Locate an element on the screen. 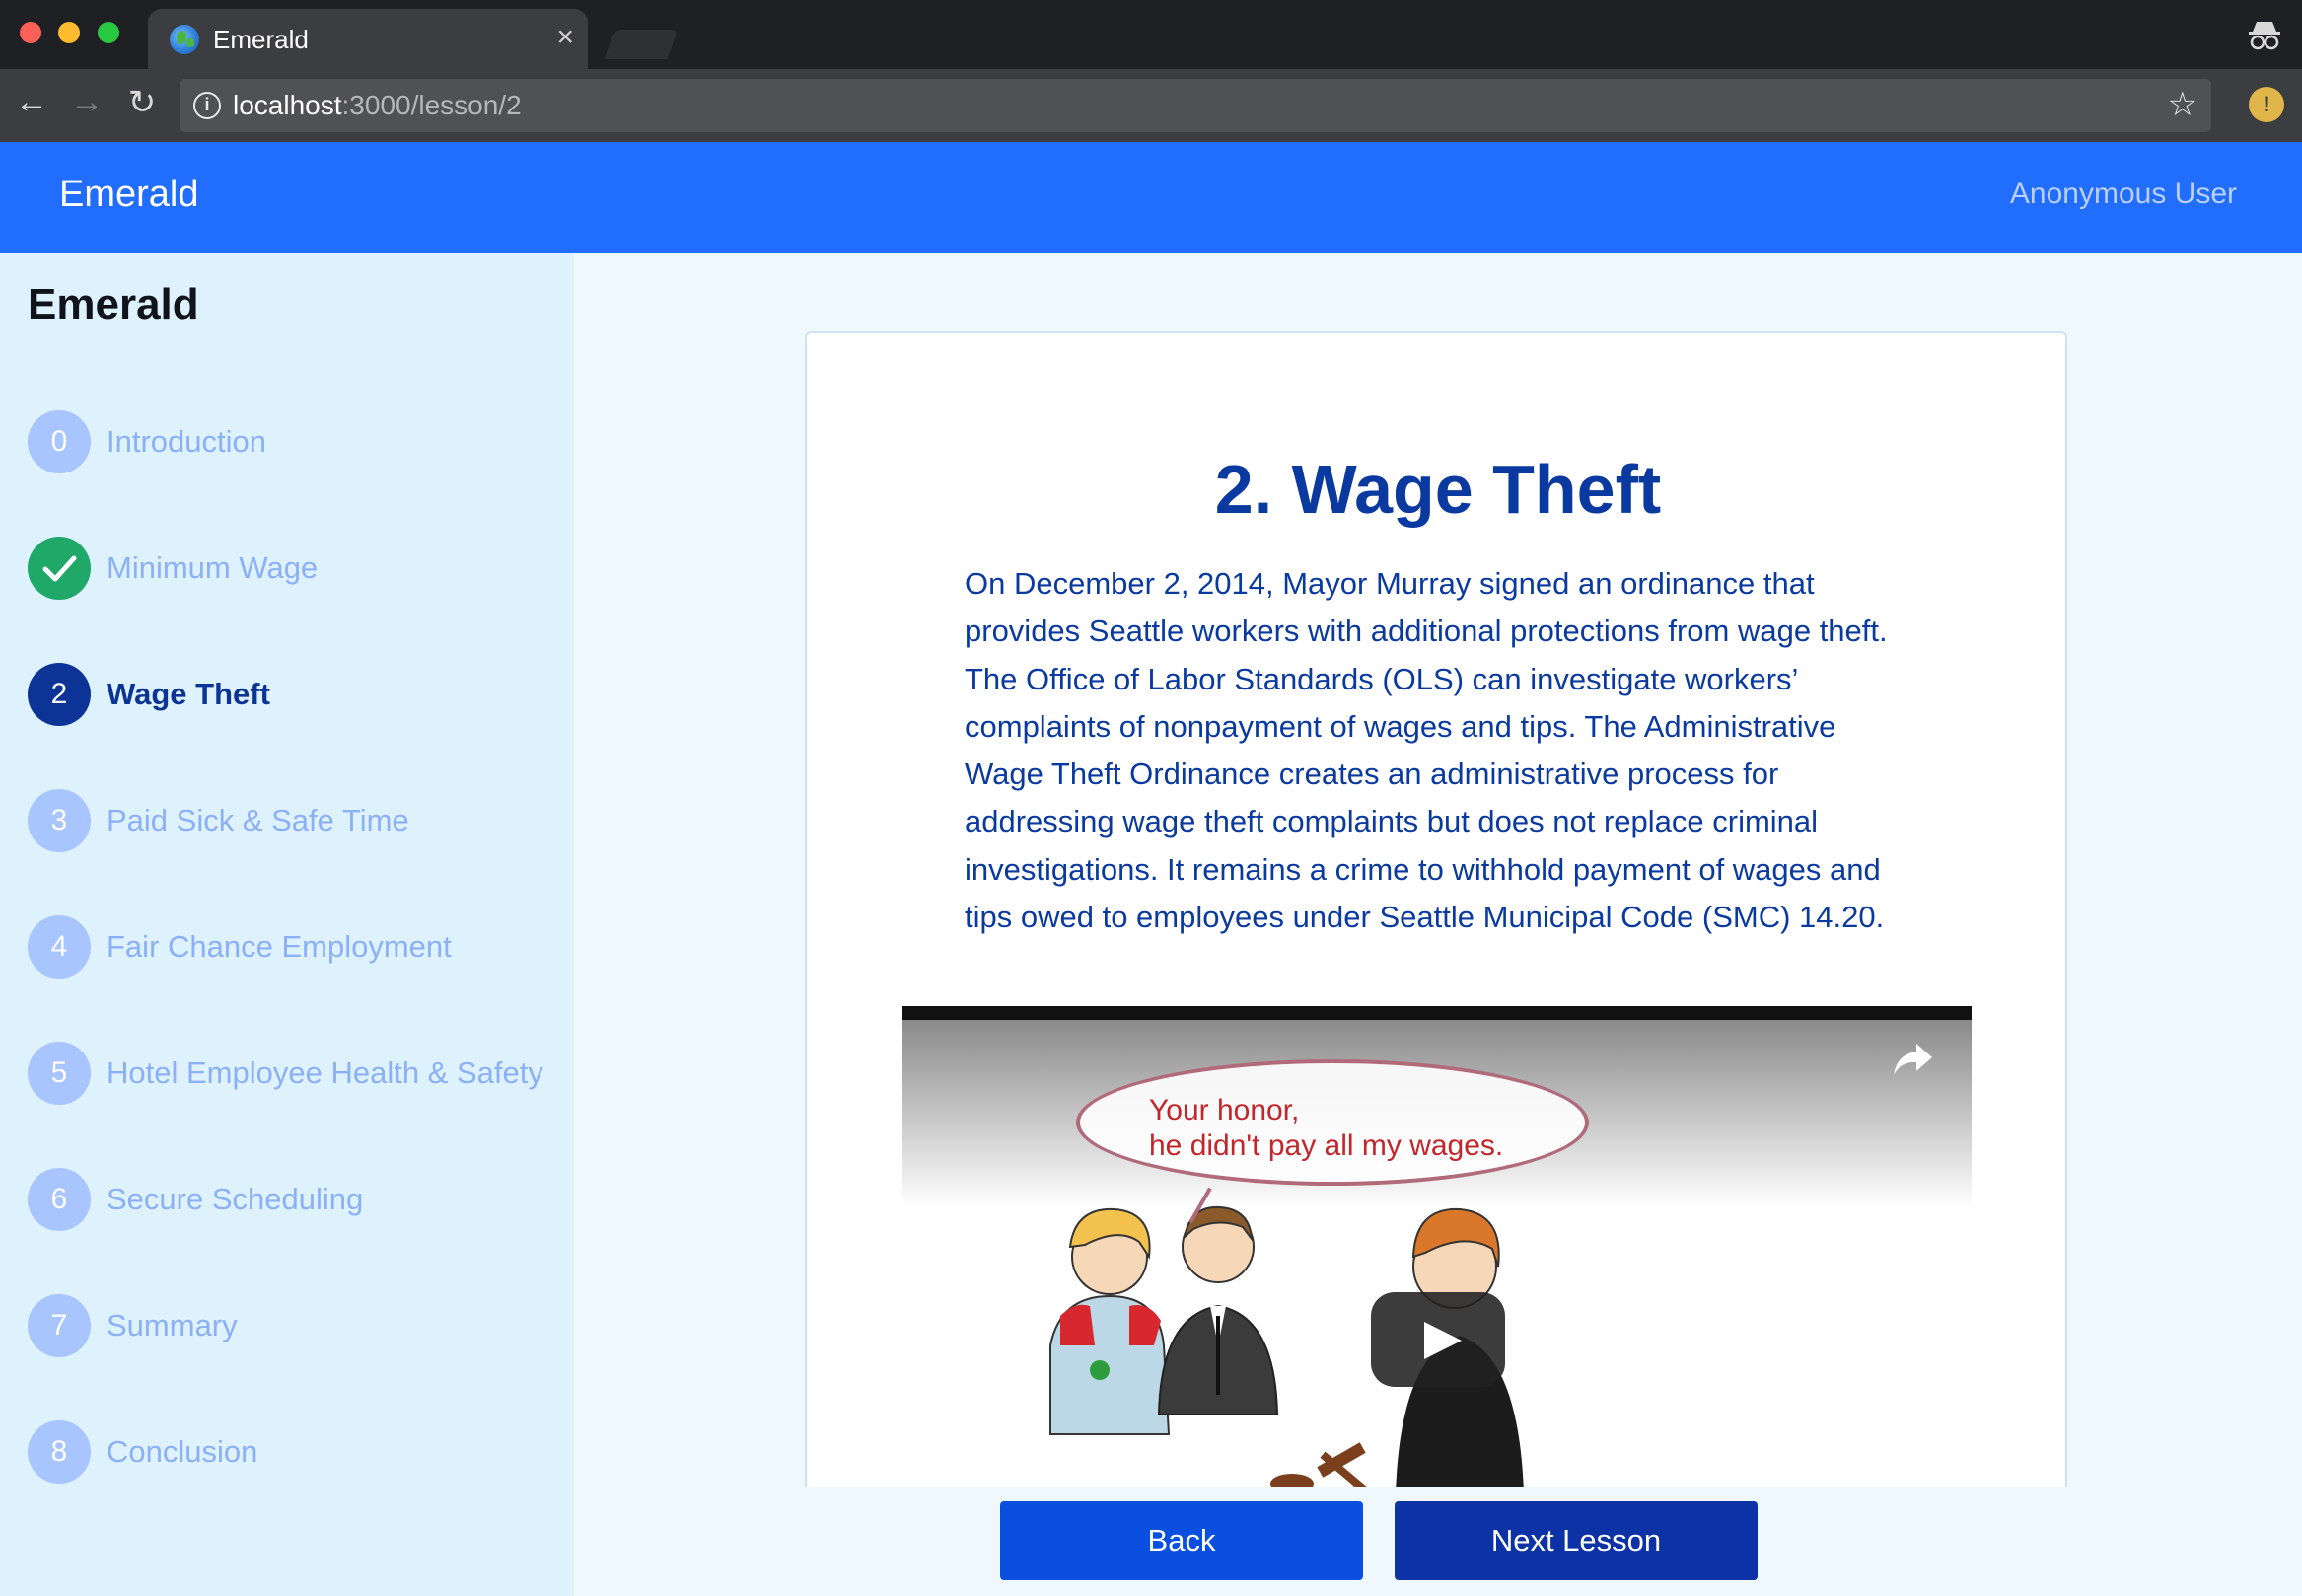  sidebar-item-minimum-wage: Minimum Wage is located at coordinates (294, 568).